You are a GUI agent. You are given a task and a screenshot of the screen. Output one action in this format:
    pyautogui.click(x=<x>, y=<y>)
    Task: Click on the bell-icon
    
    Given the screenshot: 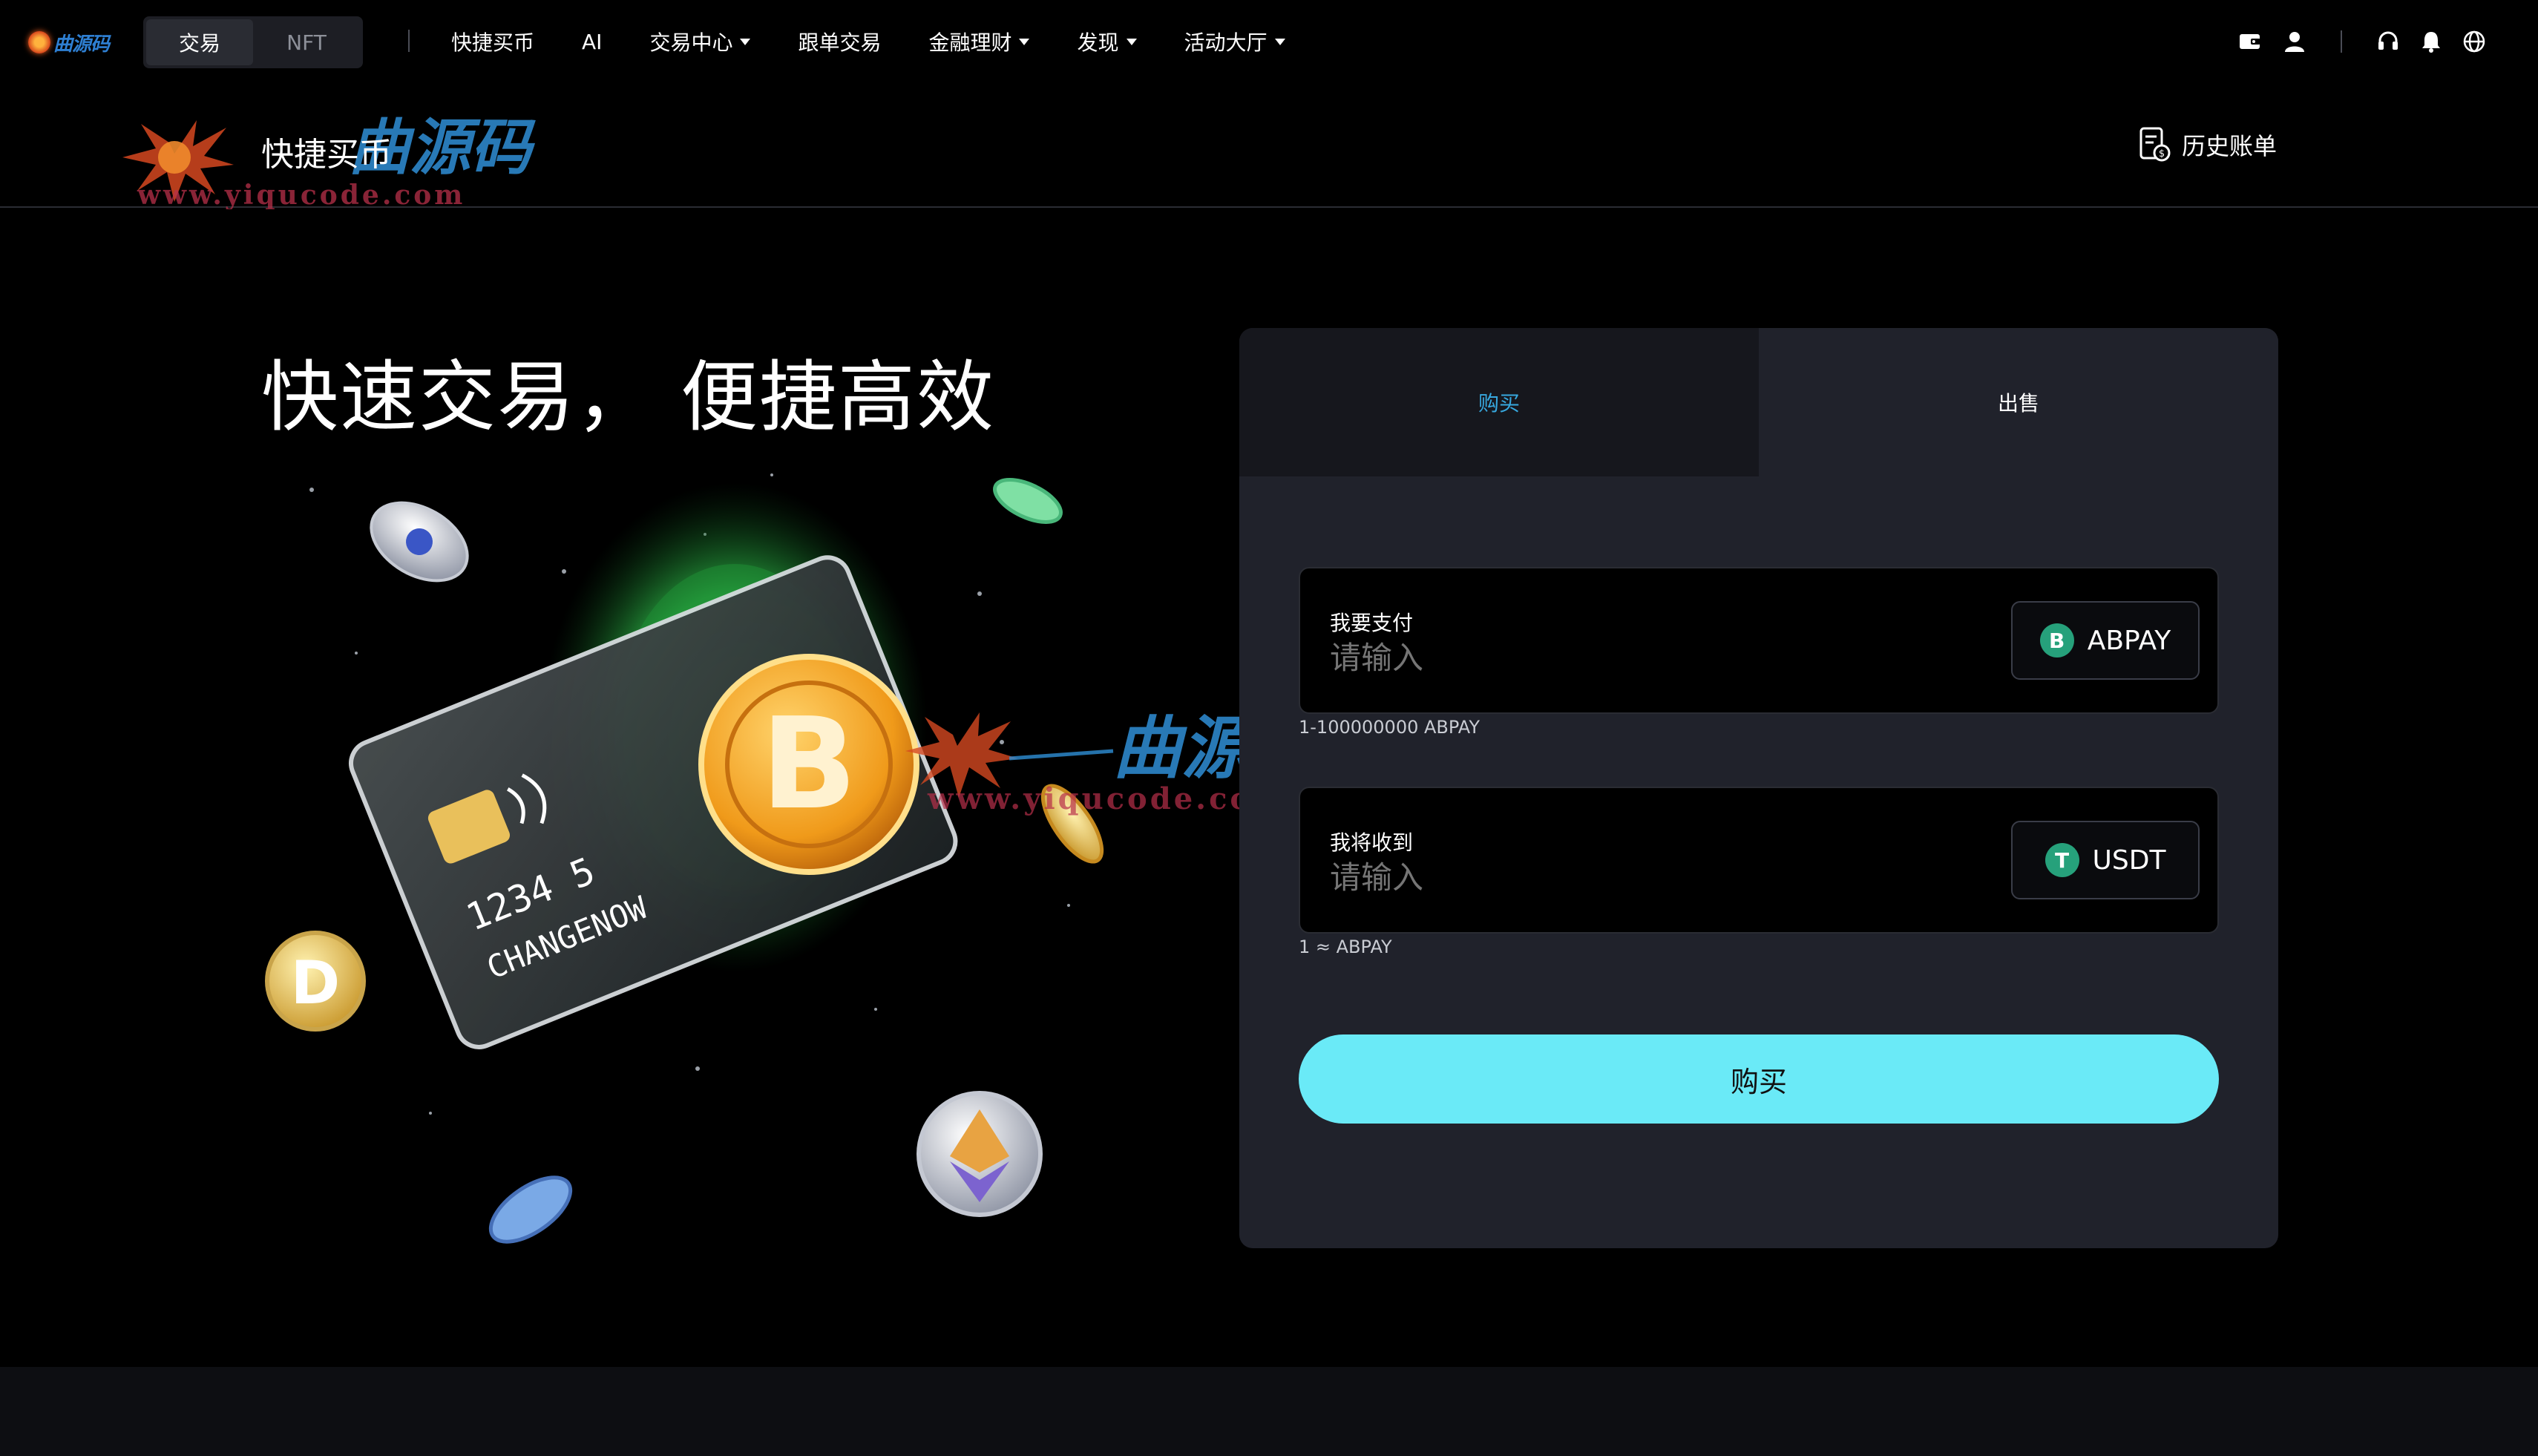 What is the action you would take?
    pyautogui.click(x=2431, y=42)
    